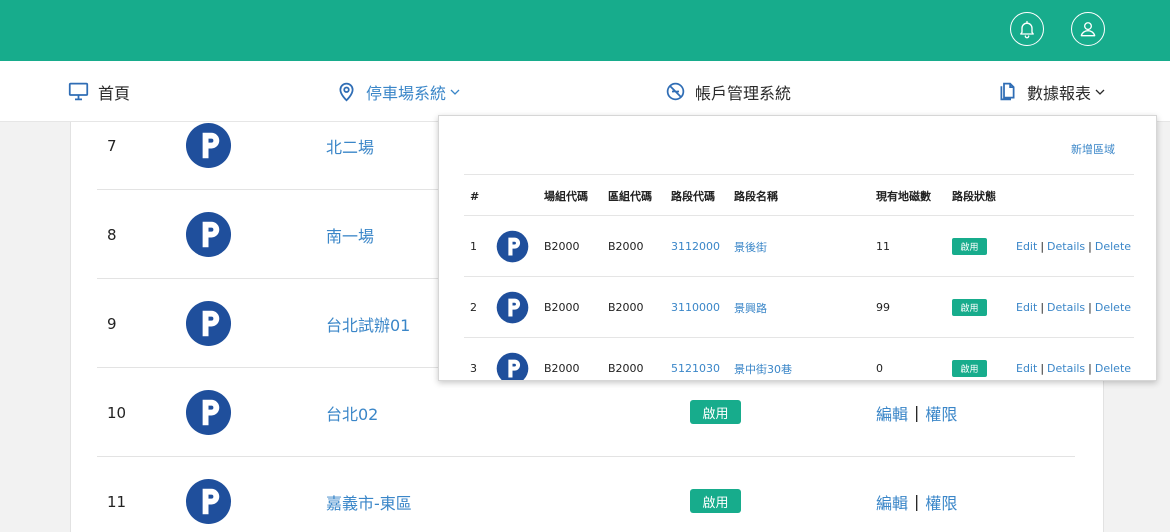 The image size is (1170, 532). I want to click on col-header-sensor-count: 現有地磁數, so click(903, 196).